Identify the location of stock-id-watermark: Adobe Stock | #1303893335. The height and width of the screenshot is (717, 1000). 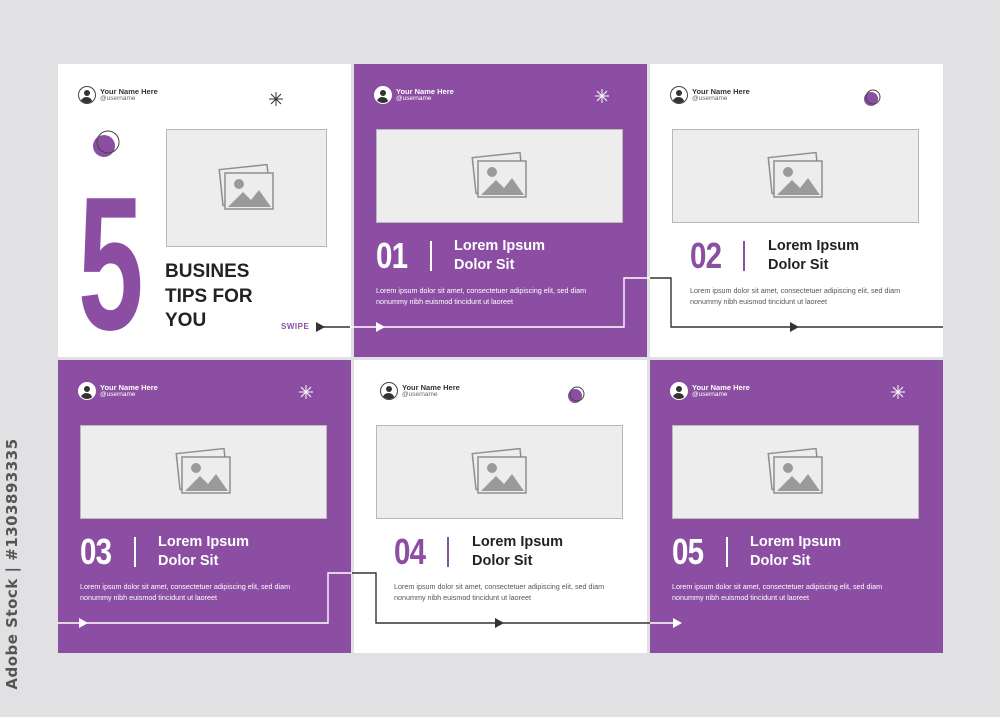
(12, 564).